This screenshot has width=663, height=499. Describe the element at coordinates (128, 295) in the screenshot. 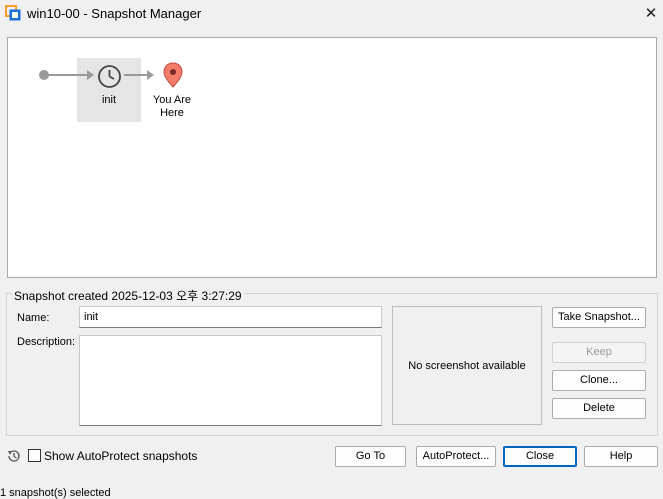

I see `snapshot-created-title: Snapshot created 2025-12-03 오후 3:27:29` at that location.